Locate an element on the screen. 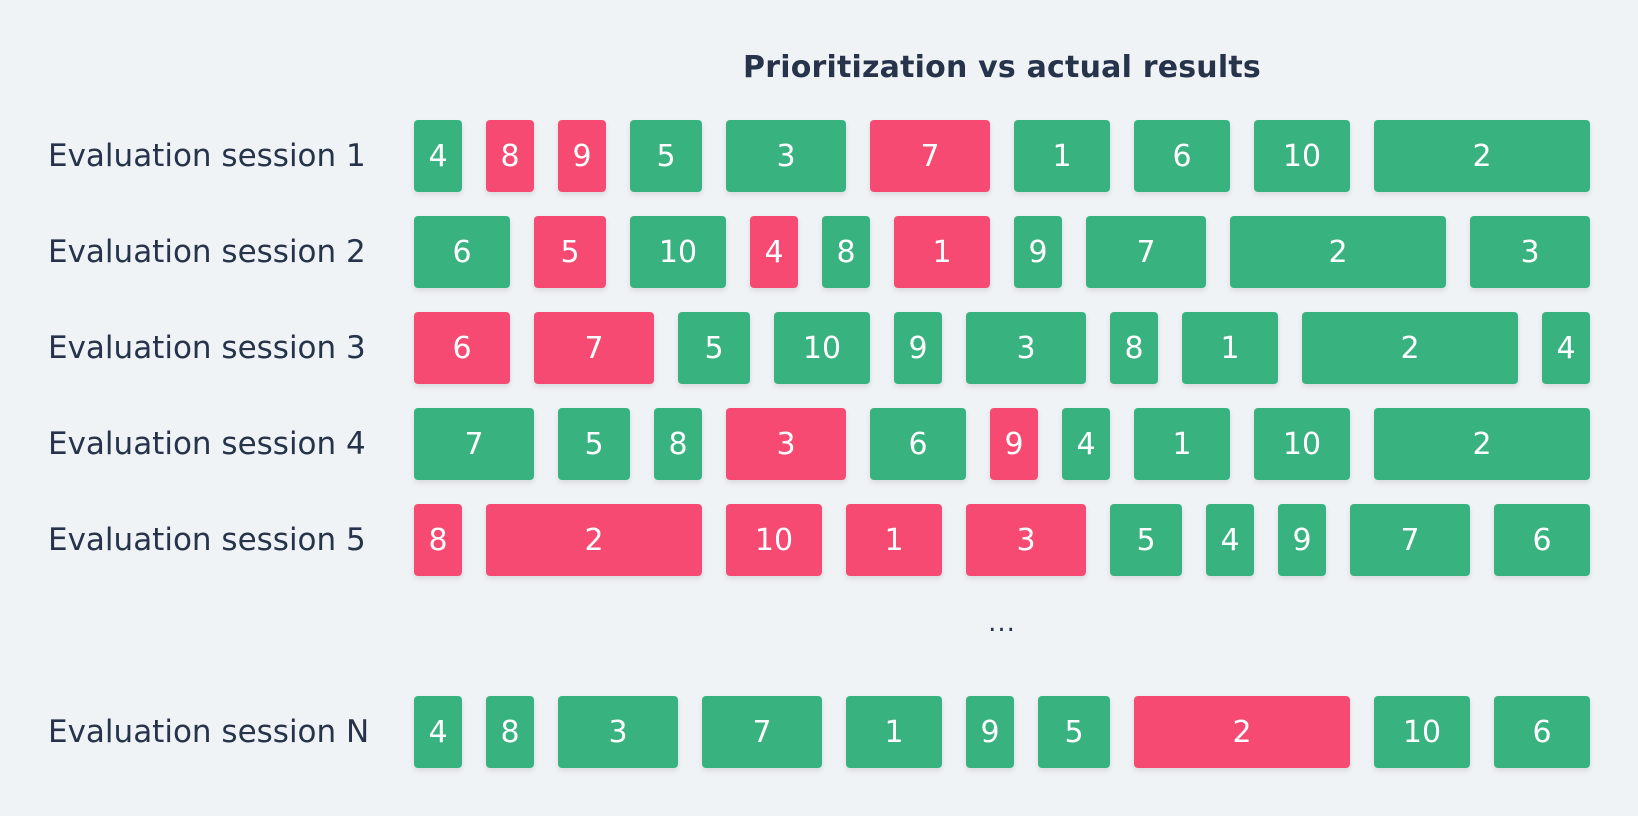 The width and height of the screenshot is (1638, 816). priority-block-failure: 6 is located at coordinates (462, 348).